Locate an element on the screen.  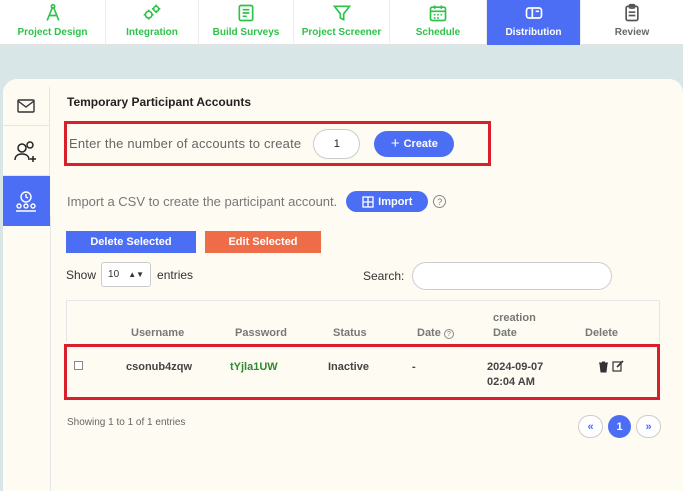
tab-project-screener: Project Screener is located at coordinates (342, 22).